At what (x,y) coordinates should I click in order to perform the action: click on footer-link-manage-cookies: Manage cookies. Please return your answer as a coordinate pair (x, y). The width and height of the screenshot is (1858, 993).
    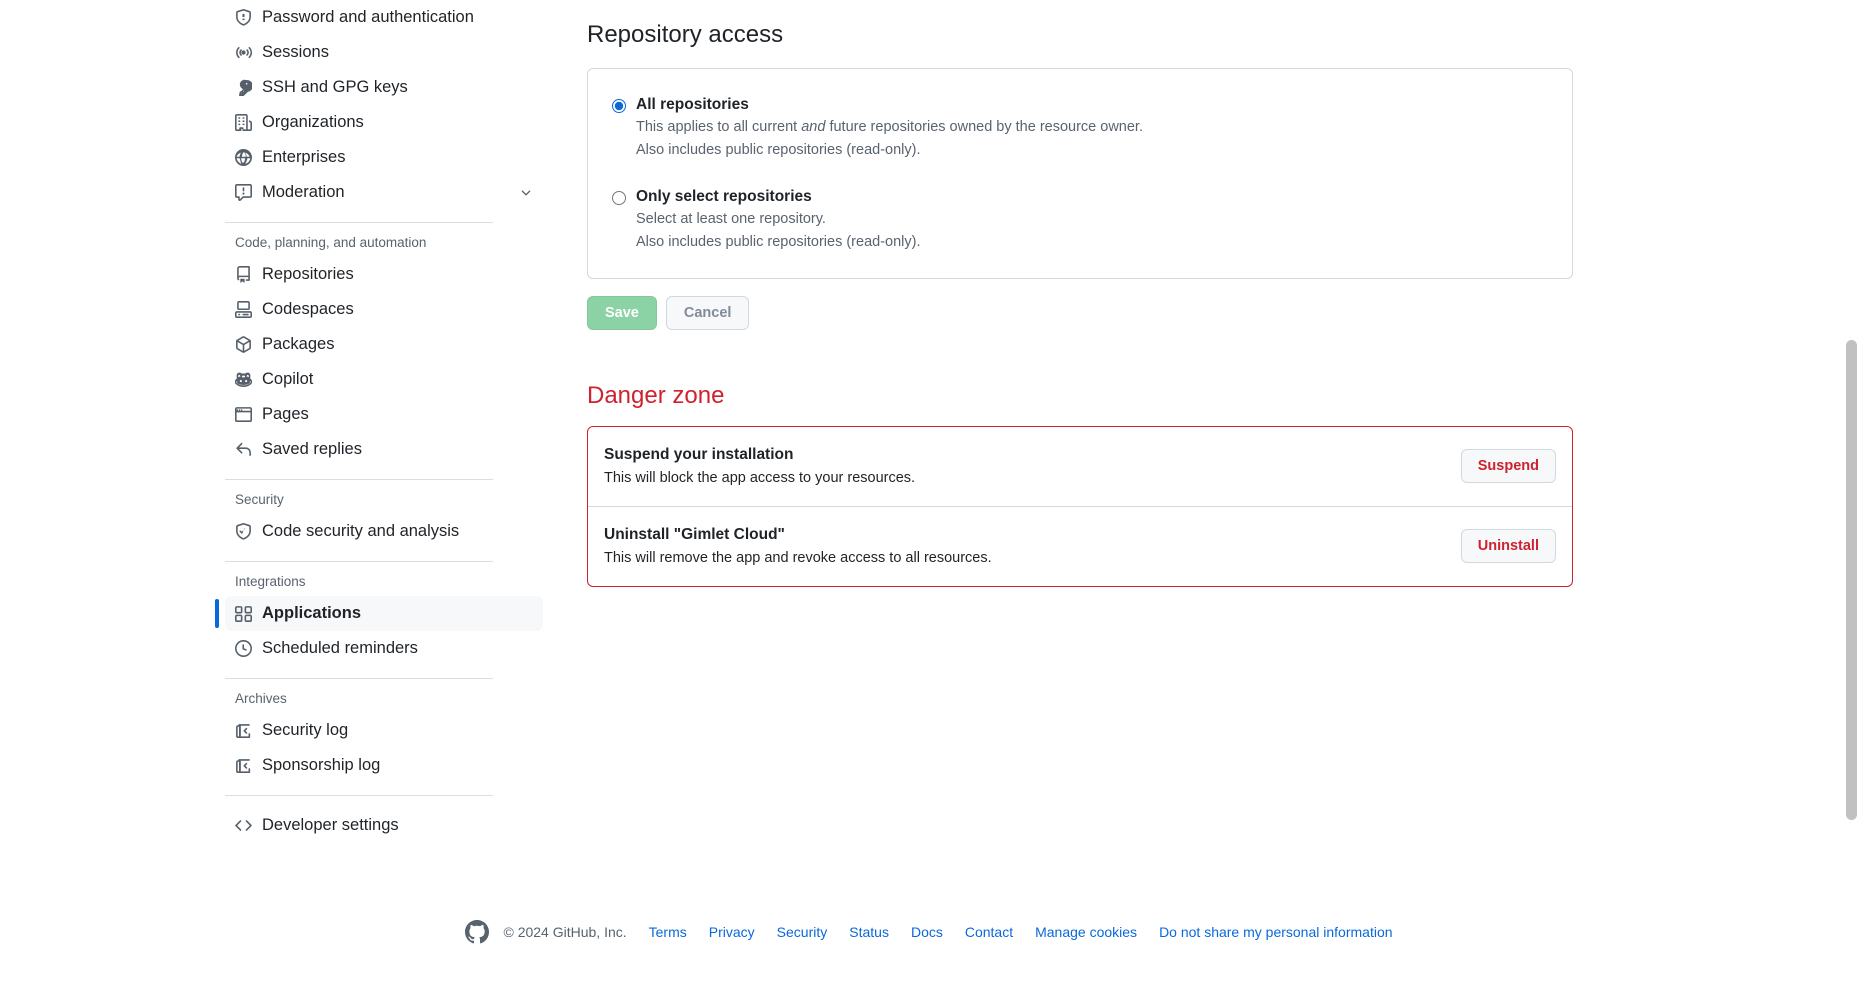
    Looking at the image, I should click on (1086, 932).